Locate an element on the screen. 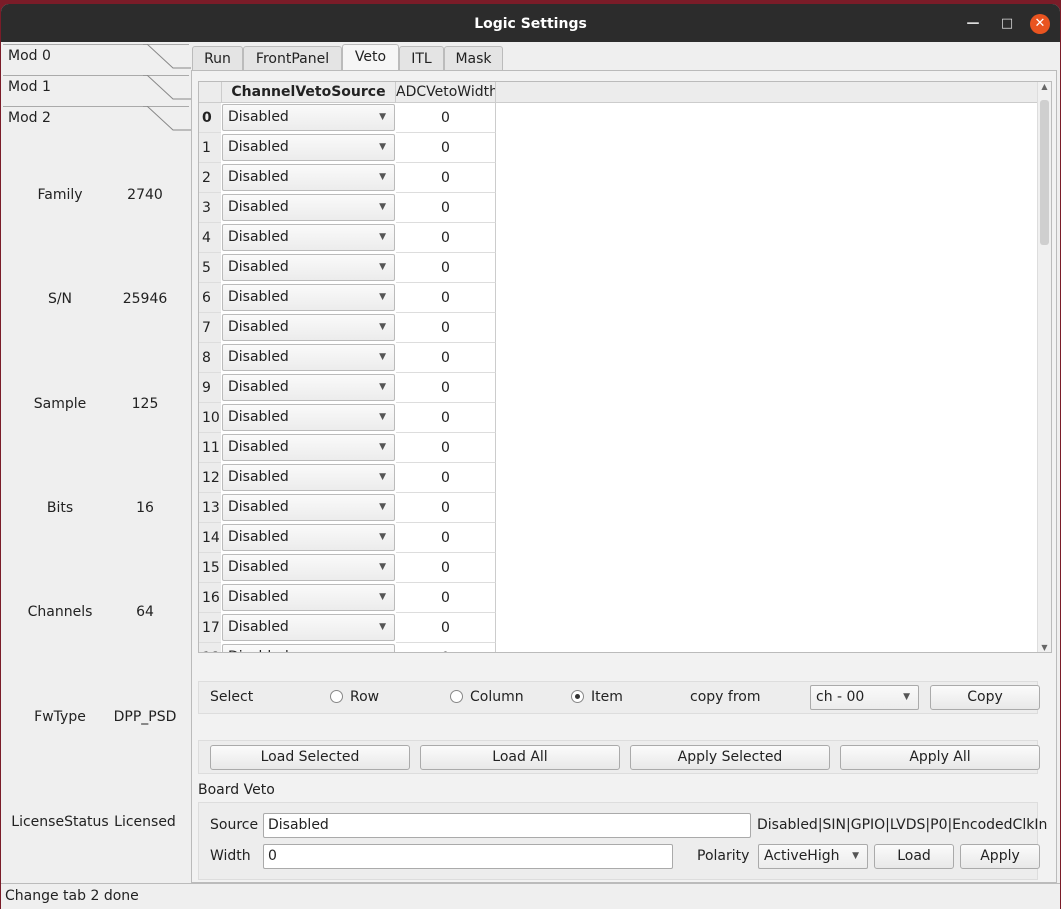  row-header: 1 is located at coordinates (210, 148).